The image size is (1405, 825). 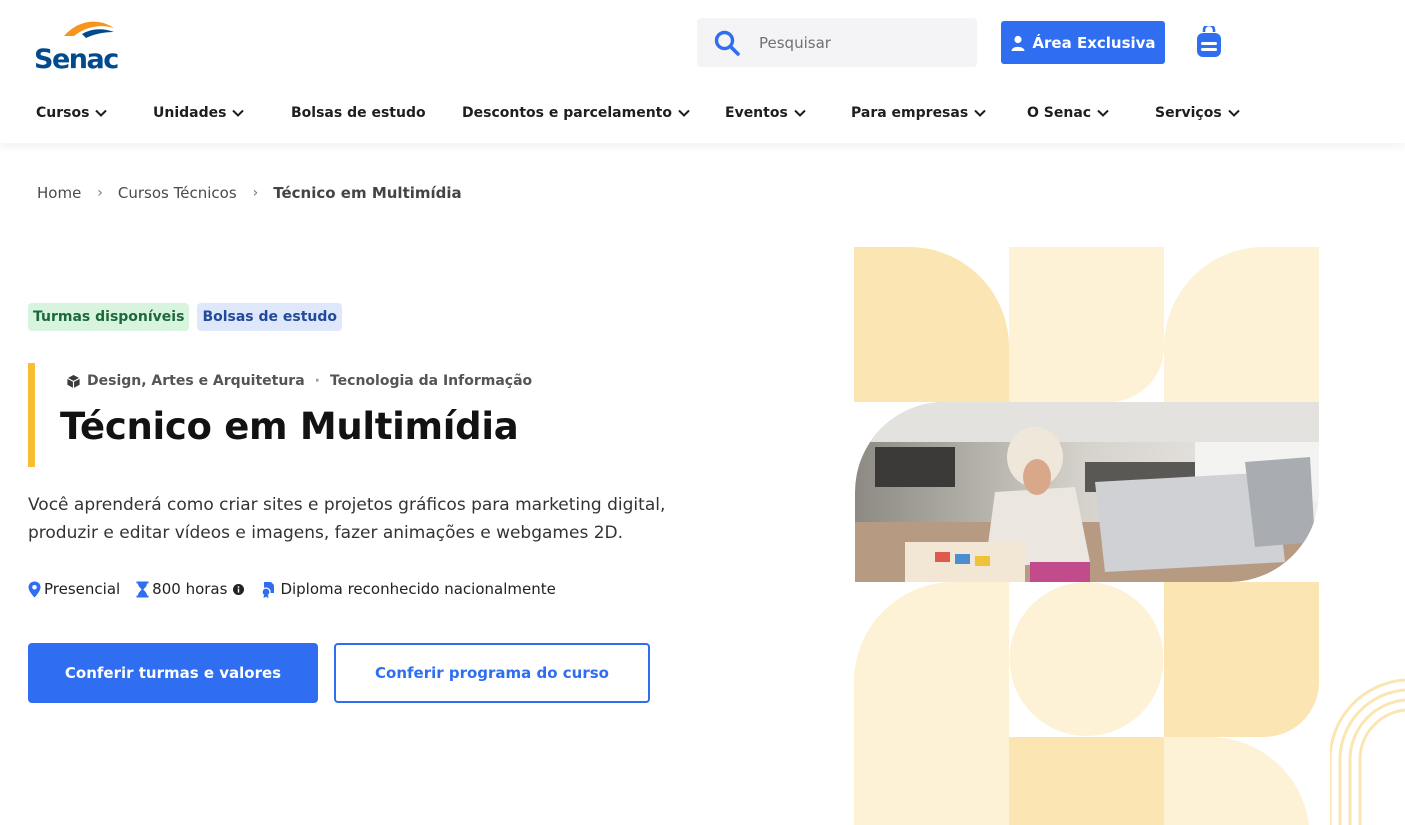 What do you see at coordinates (431, 381) in the screenshot?
I see `area-ti: Tecnologia da Informação` at bounding box center [431, 381].